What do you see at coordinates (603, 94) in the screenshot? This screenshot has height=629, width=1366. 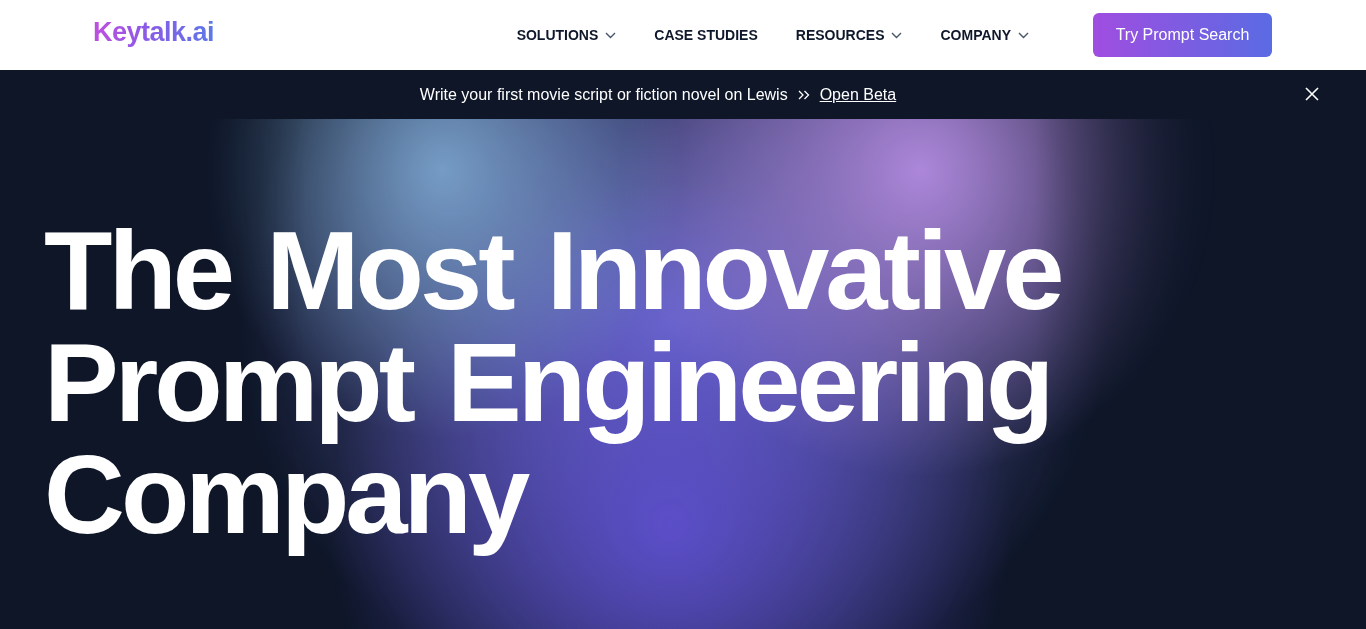 I see `banner-text: Write your first movie script or fiction novel on Lewis` at bounding box center [603, 94].